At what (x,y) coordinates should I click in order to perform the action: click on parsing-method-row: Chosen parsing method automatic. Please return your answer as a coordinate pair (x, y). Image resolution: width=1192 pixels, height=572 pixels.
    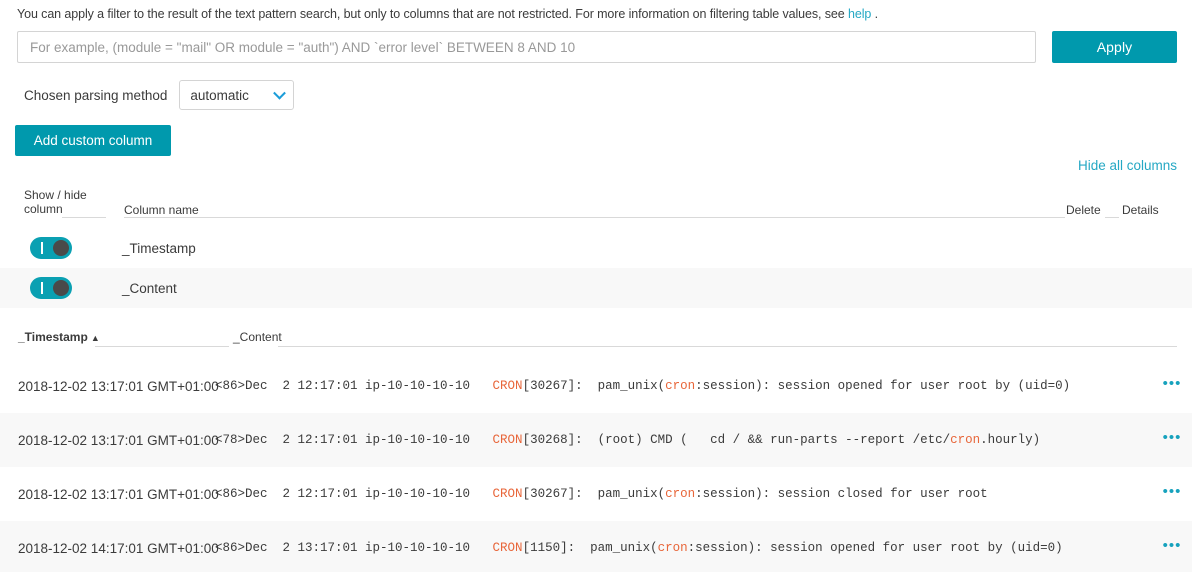
    Looking at the image, I should click on (159, 95).